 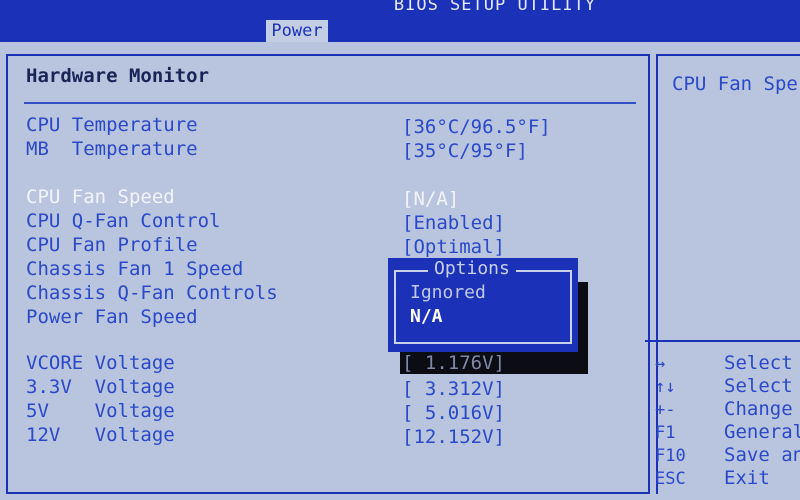 I want to click on key-left-right-icon: ↔, so click(x=660, y=364).